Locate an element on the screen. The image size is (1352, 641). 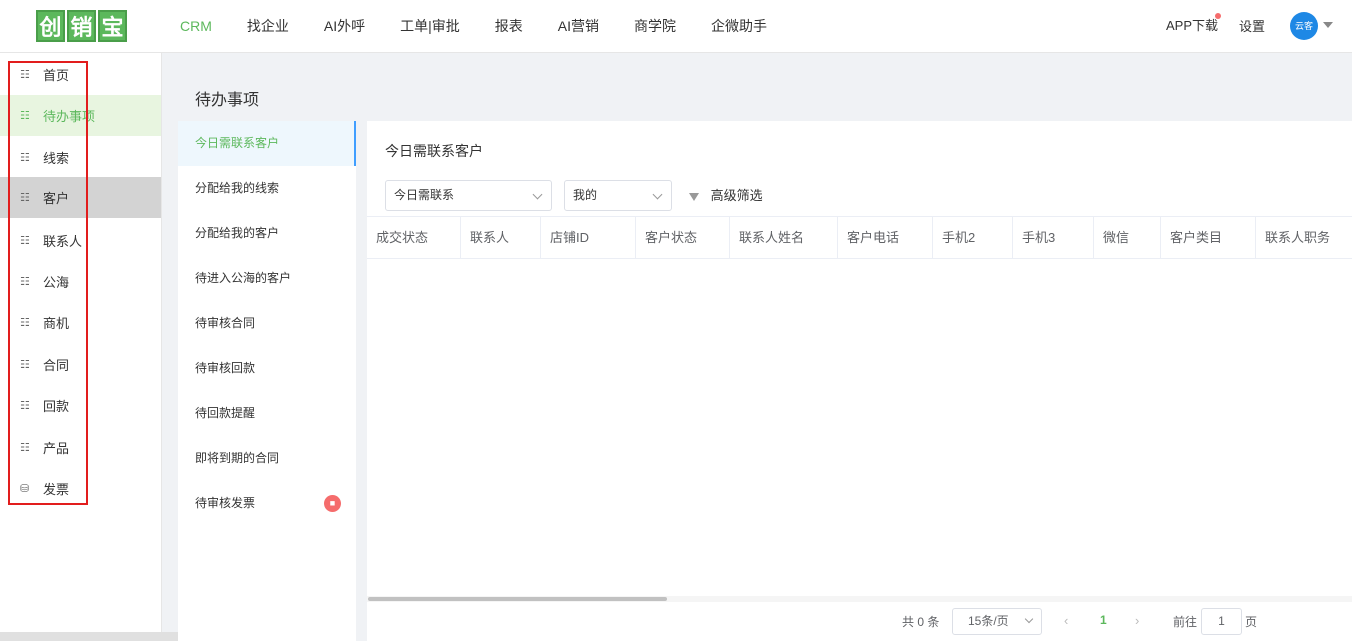
avatar: 云客 is located at coordinates (1304, 26).